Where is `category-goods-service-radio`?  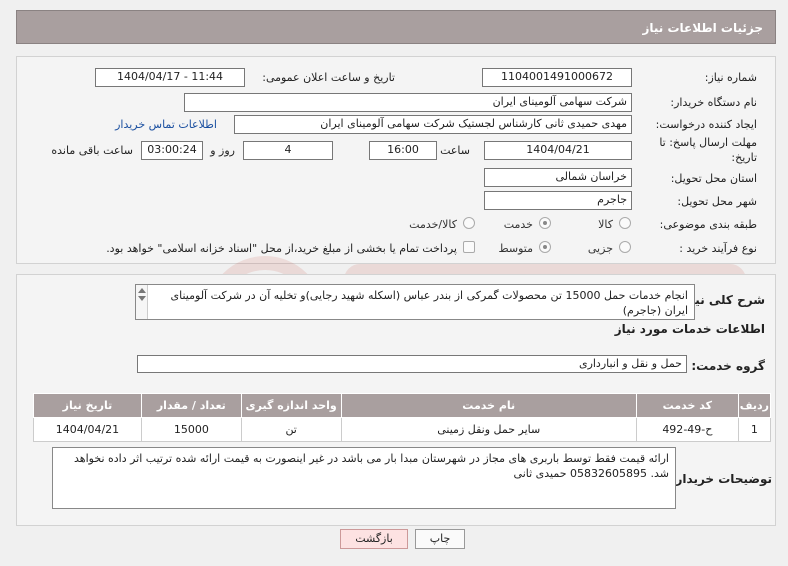
category-goods-service-radio is located at coordinates (469, 223).